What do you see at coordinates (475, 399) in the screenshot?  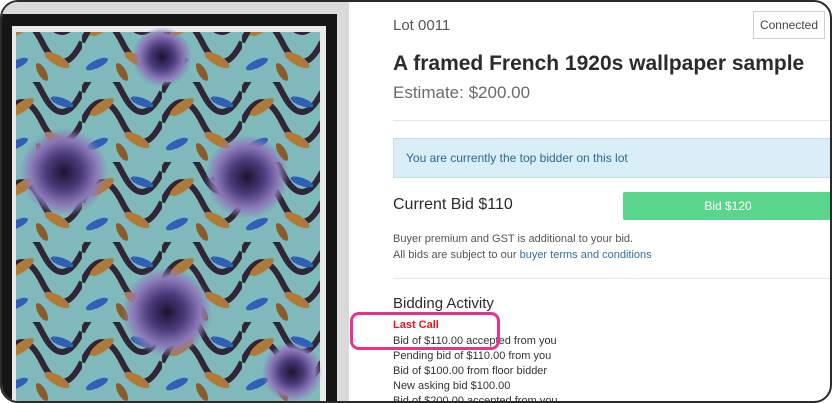 I see `activity-item: Bid of $200.00 accepted from you` at bounding box center [475, 399].